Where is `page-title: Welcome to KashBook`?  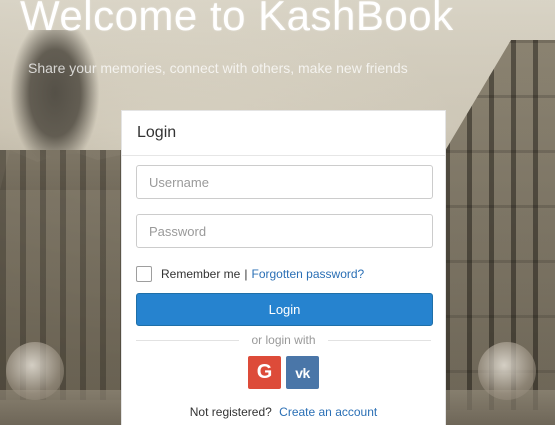 page-title: Welcome to KashBook is located at coordinates (237, 19).